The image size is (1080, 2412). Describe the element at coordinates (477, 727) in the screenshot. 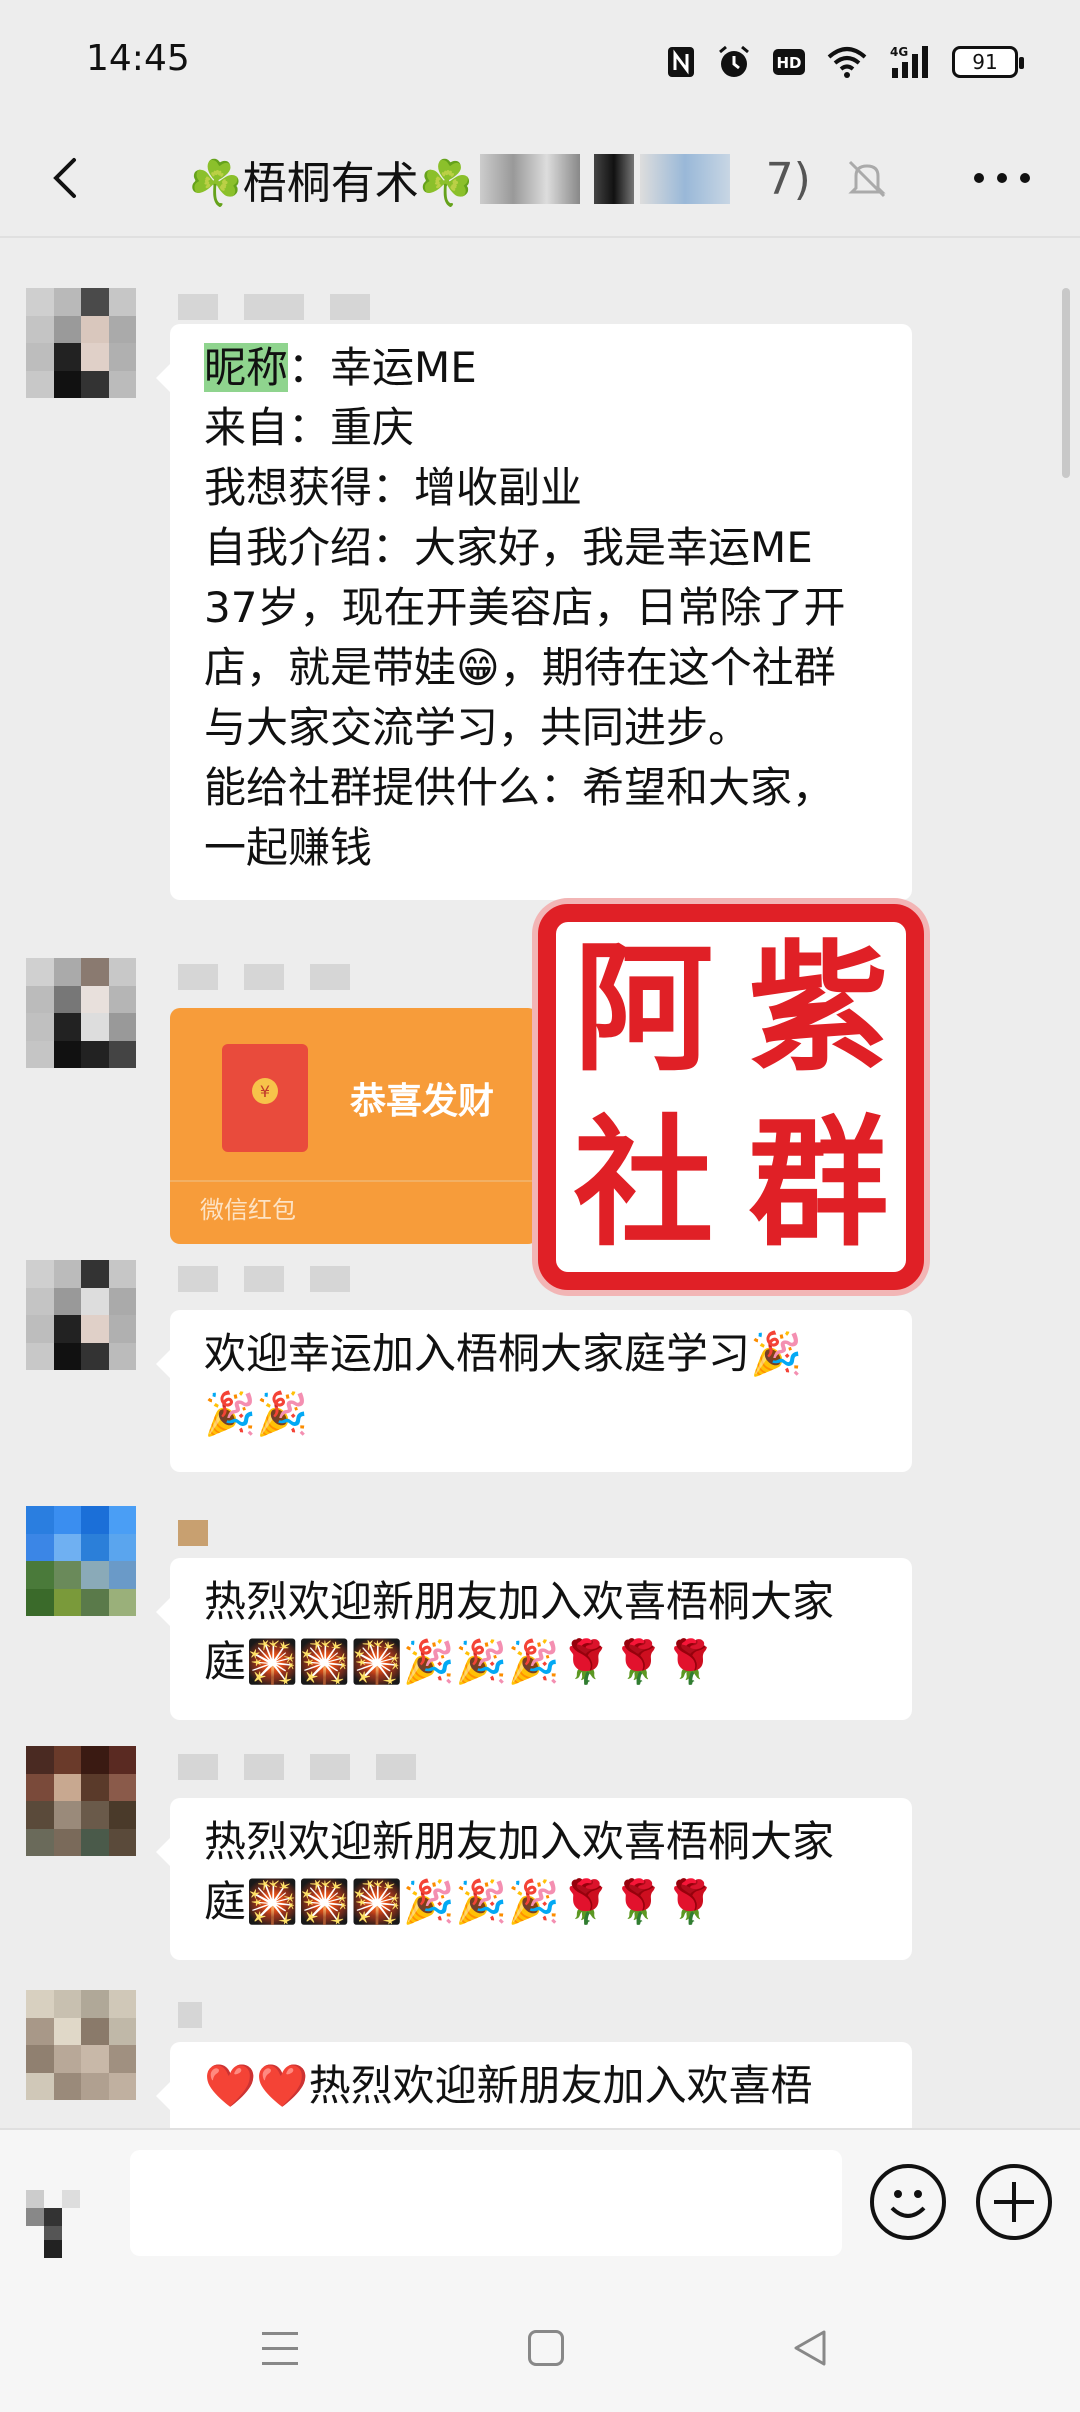

I see `message-line: 与大家交流学习，共同进步。` at that location.